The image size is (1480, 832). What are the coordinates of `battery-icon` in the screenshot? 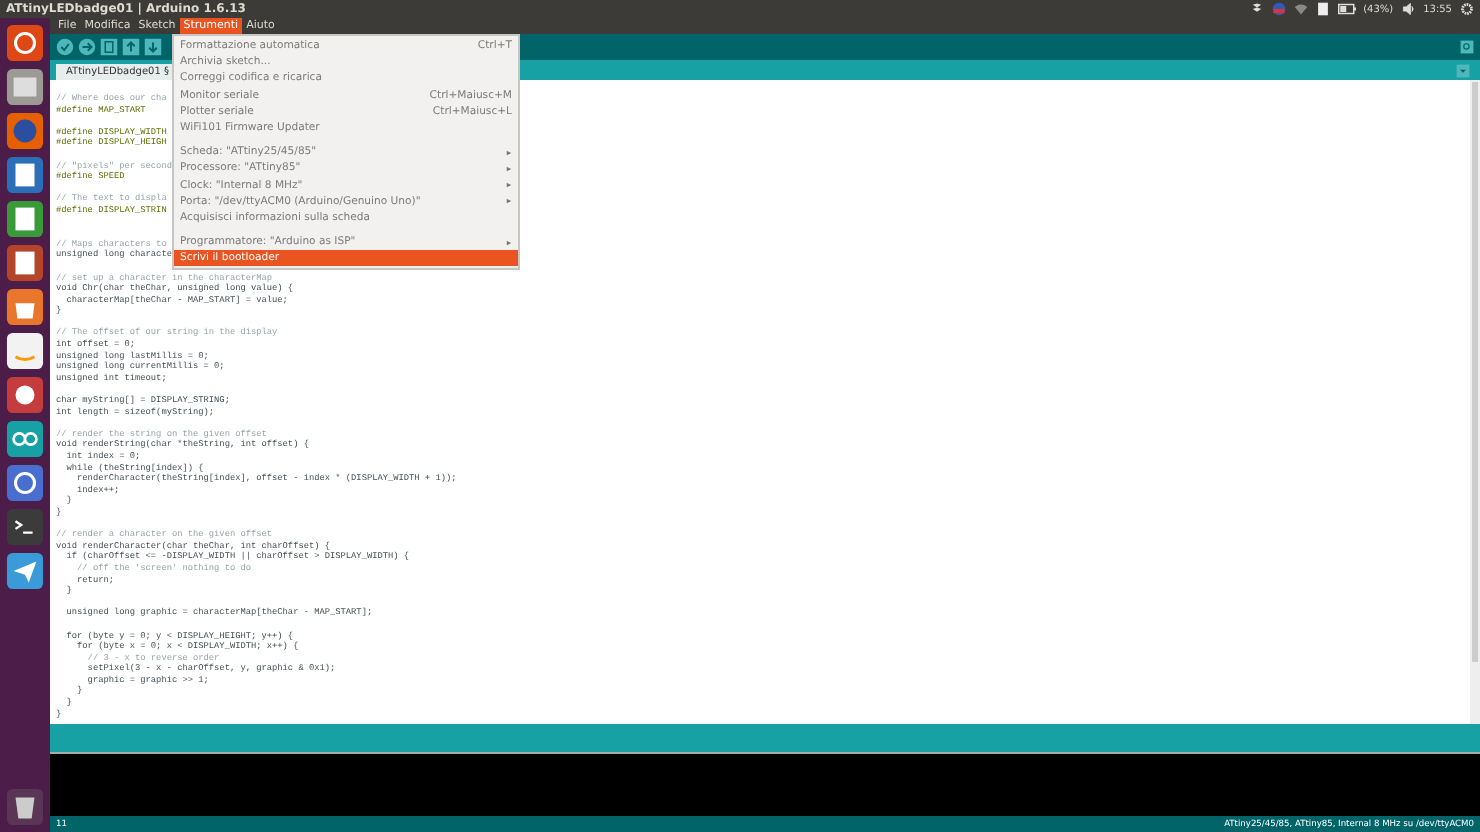 It's located at (1346, 9).